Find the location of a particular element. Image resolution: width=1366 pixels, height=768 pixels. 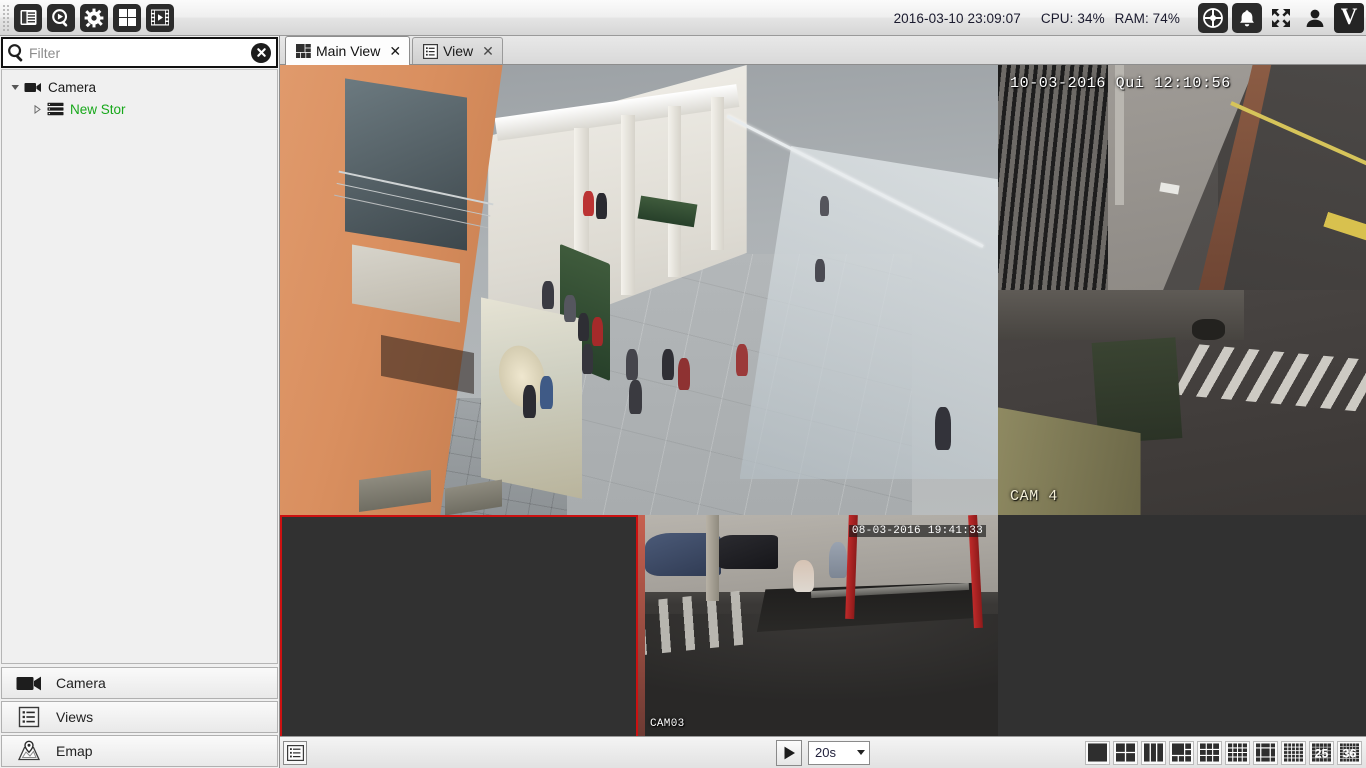

layout-1x1 is located at coordinates (1097, 752).